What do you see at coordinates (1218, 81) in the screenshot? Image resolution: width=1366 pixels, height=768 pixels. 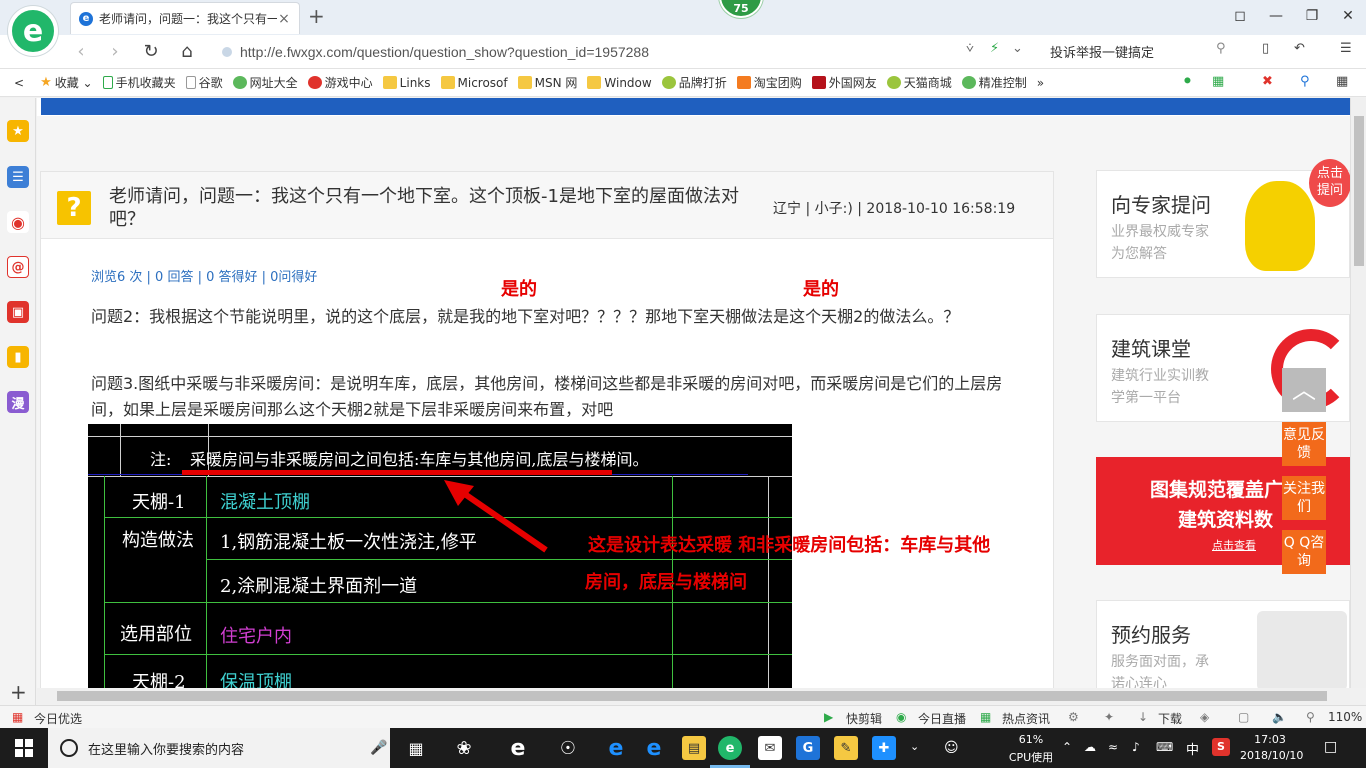 I see `grid-icon: ▦` at bounding box center [1218, 81].